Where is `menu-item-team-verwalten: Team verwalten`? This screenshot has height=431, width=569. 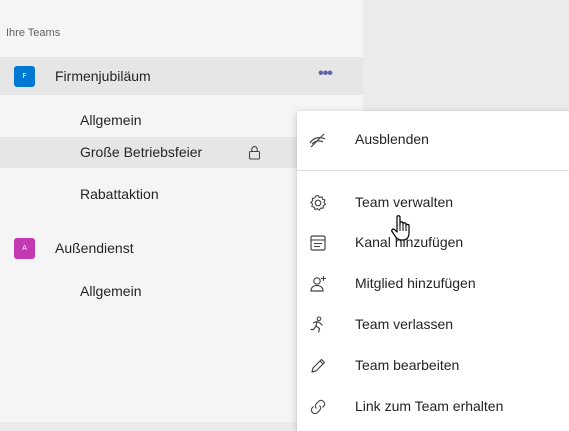
menu-item-team-verwalten: Team verwalten is located at coordinates (433, 203).